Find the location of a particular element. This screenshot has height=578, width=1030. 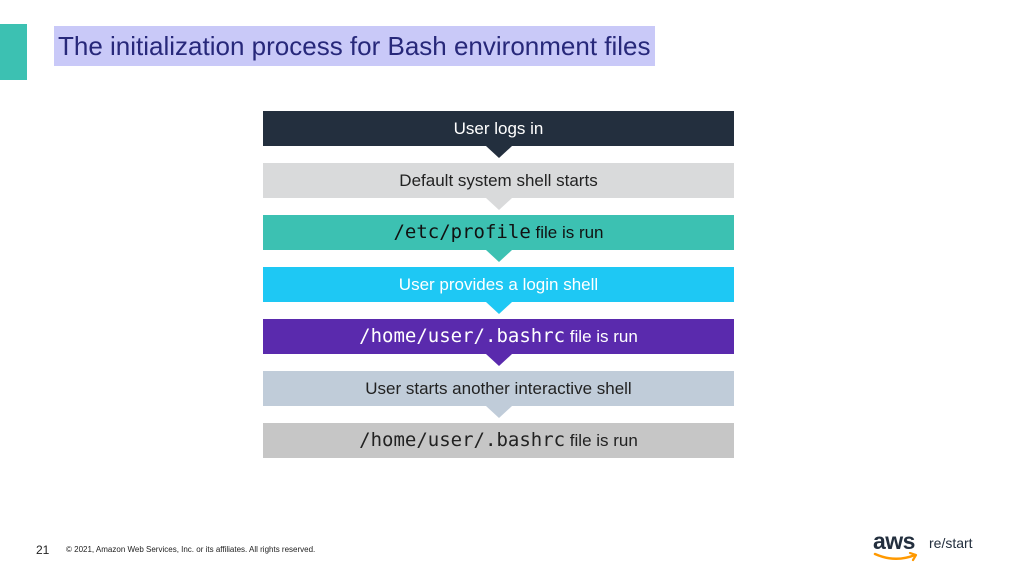

step-etc-profile-run: /etc/profile file is run is located at coordinates (498, 238).